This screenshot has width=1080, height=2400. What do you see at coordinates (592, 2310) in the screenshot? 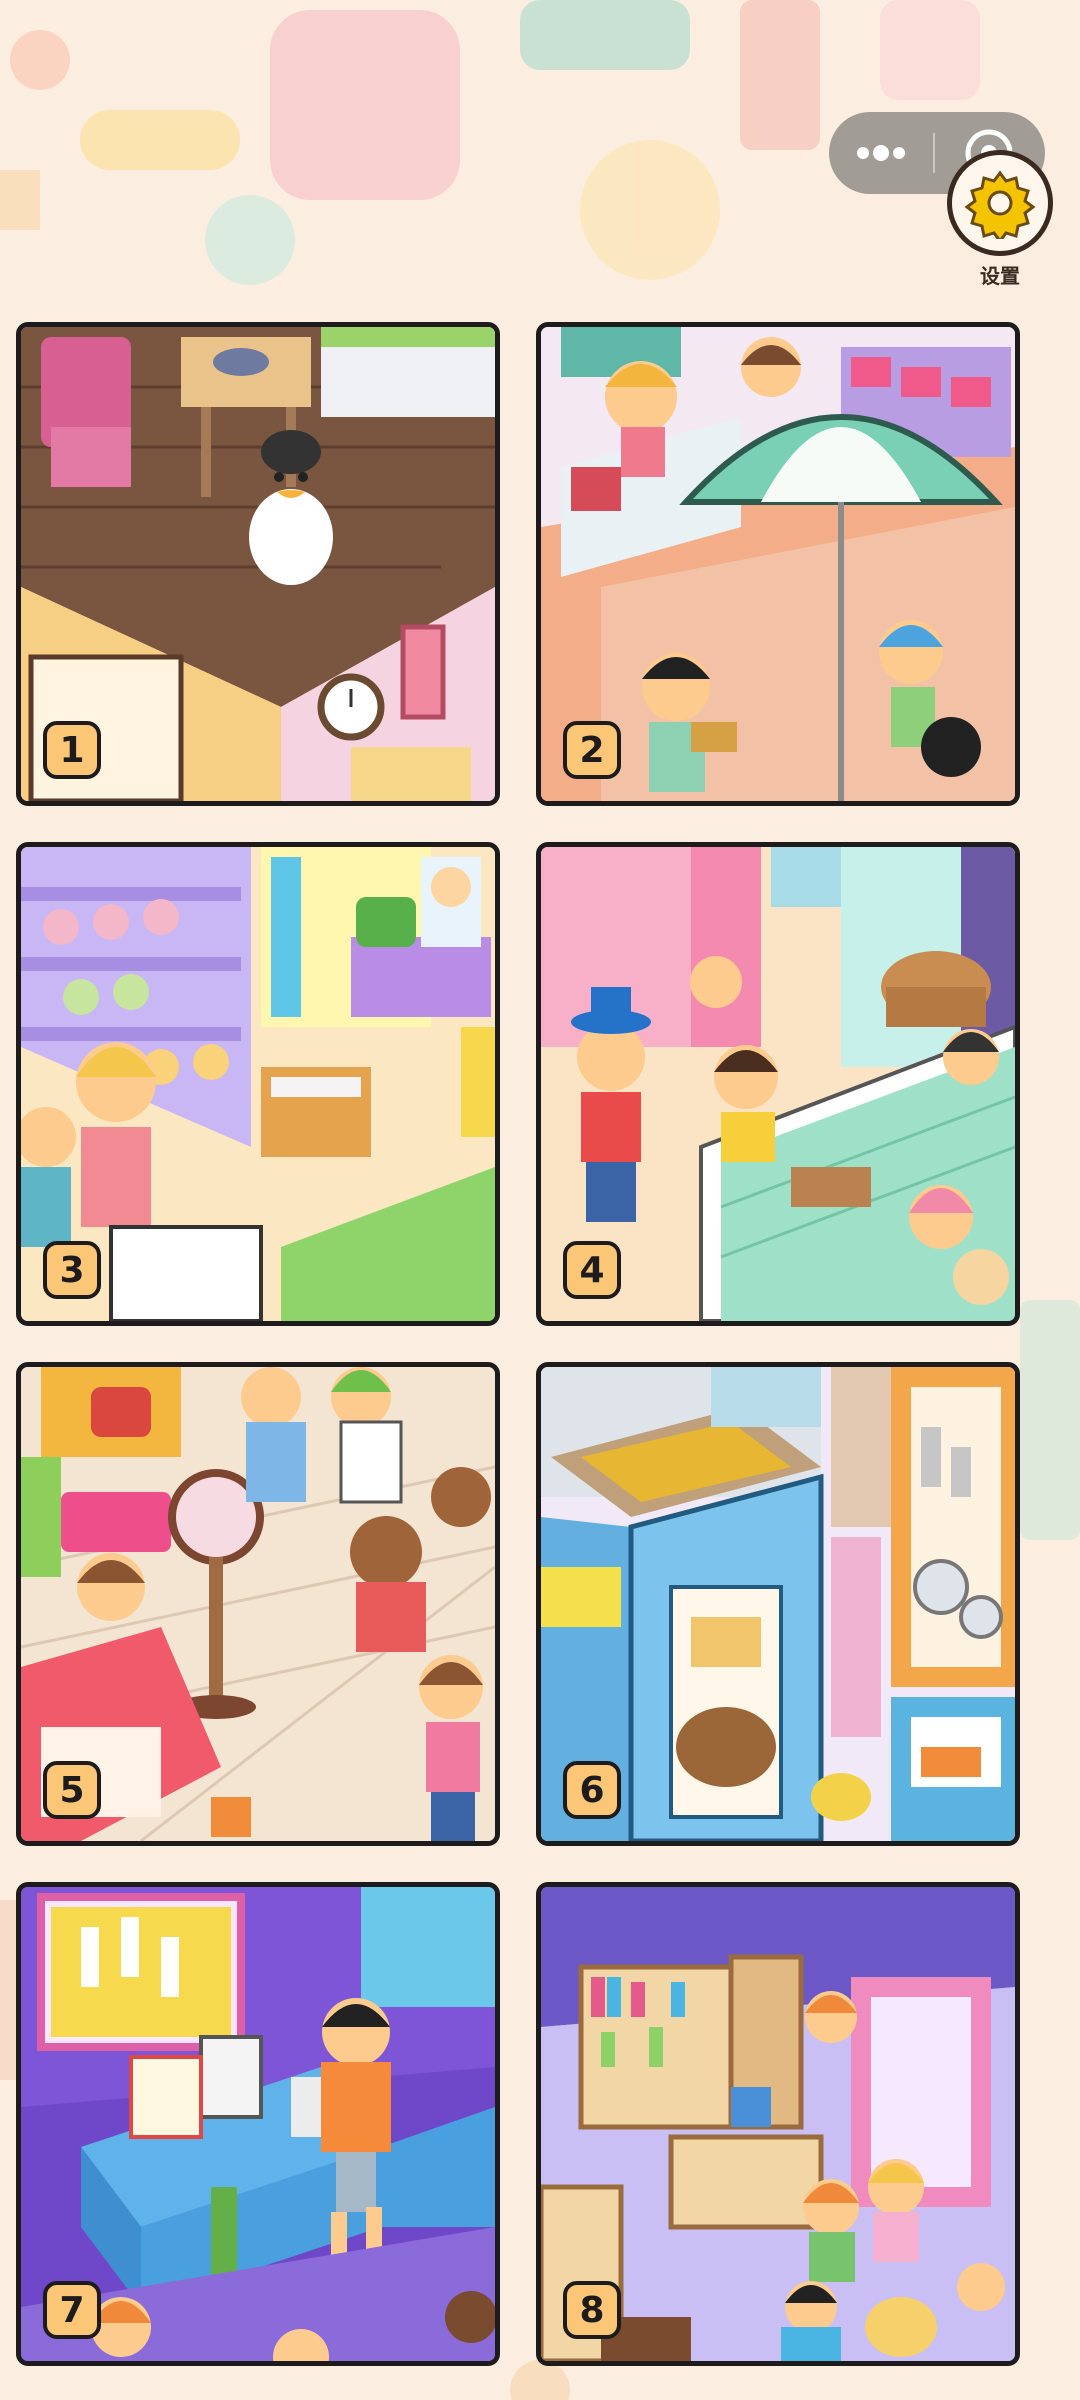
I see `level-number-badge: 8` at bounding box center [592, 2310].